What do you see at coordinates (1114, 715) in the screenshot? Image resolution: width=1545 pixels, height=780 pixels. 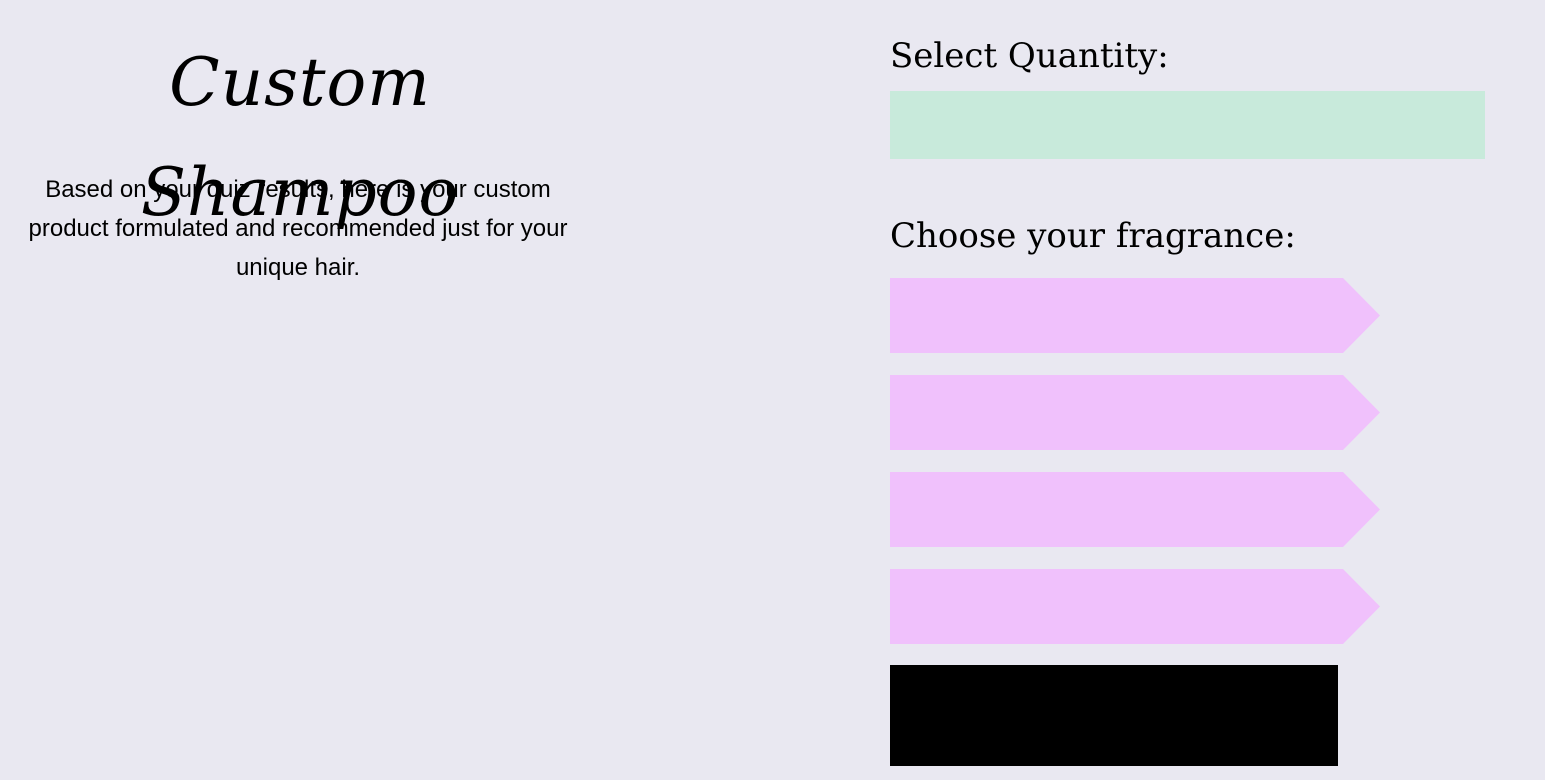 I see `submit-button` at bounding box center [1114, 715].